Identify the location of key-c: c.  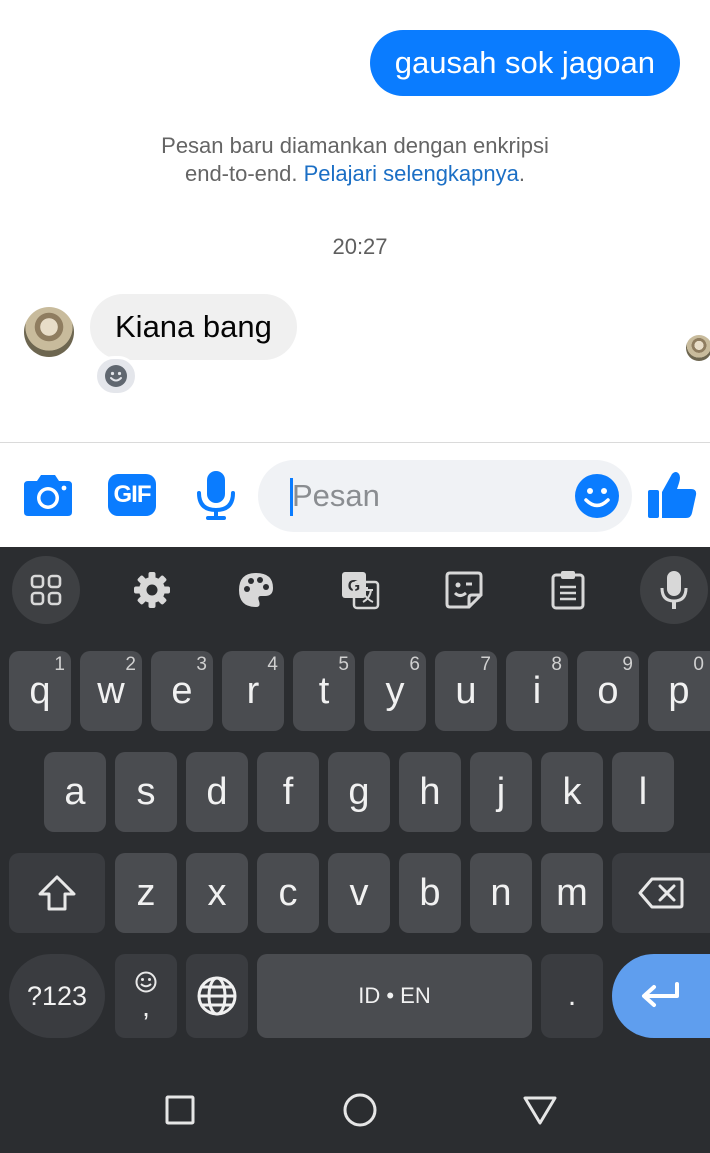
(288, 893).